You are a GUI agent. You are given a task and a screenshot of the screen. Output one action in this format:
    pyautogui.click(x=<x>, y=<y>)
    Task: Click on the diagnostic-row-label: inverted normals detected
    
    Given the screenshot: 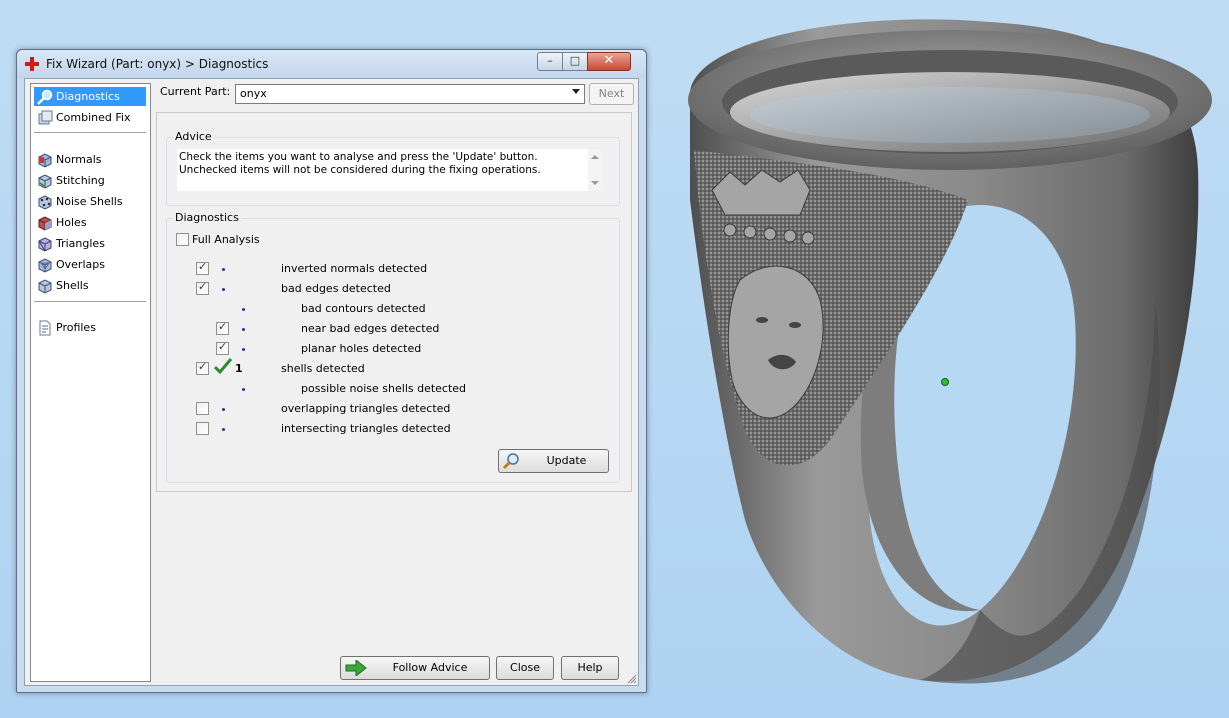 What is the action you would take?
    pyautogui.click(x=354, y=268)
    